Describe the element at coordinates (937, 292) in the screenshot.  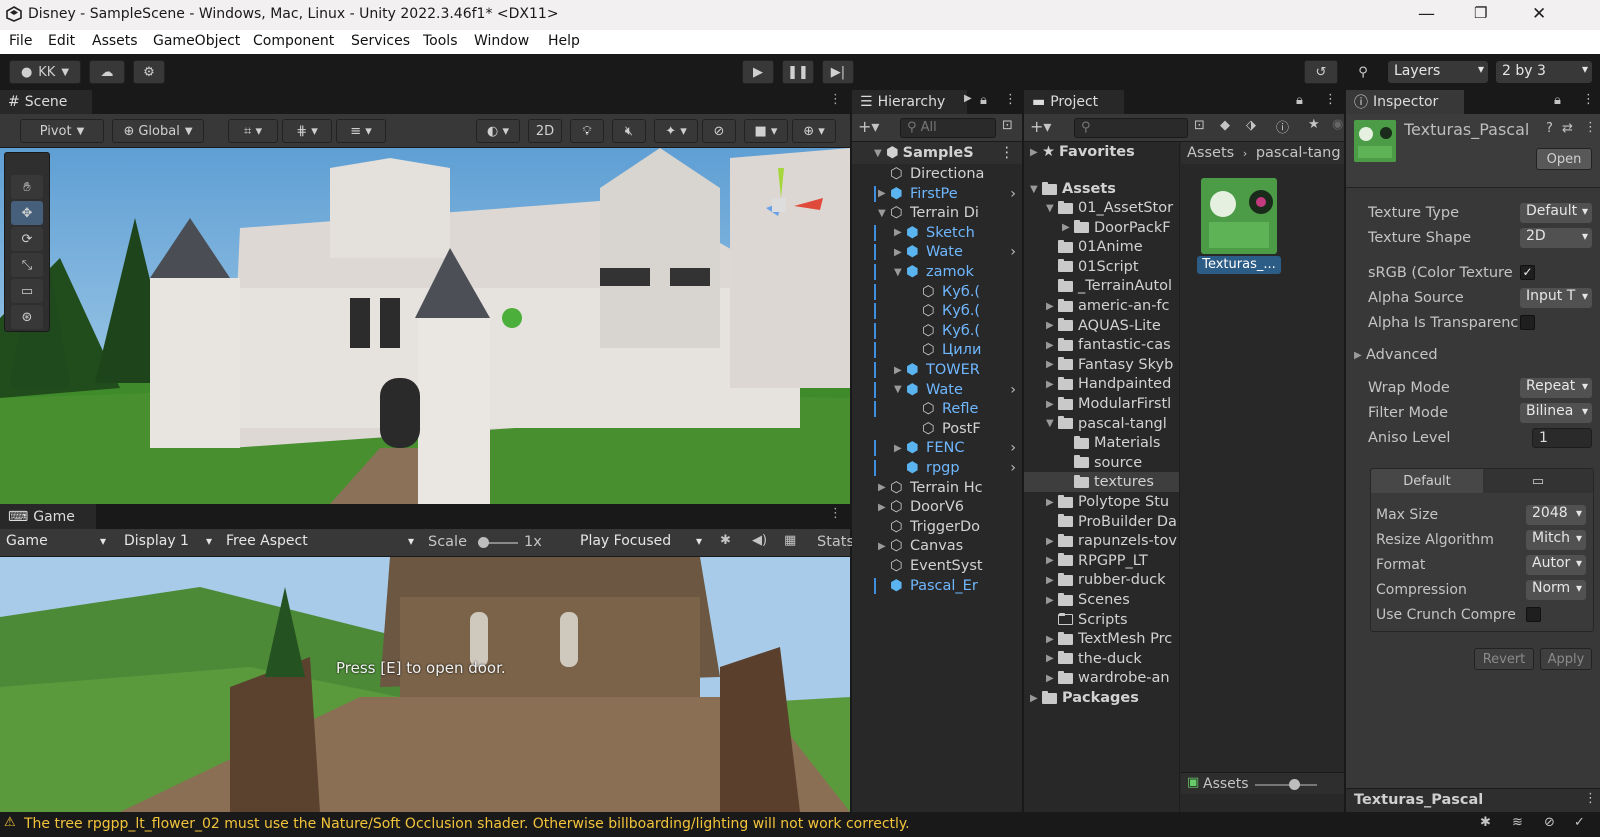
I see `hierarchy-item: ⬡ Куб.(` at that location.